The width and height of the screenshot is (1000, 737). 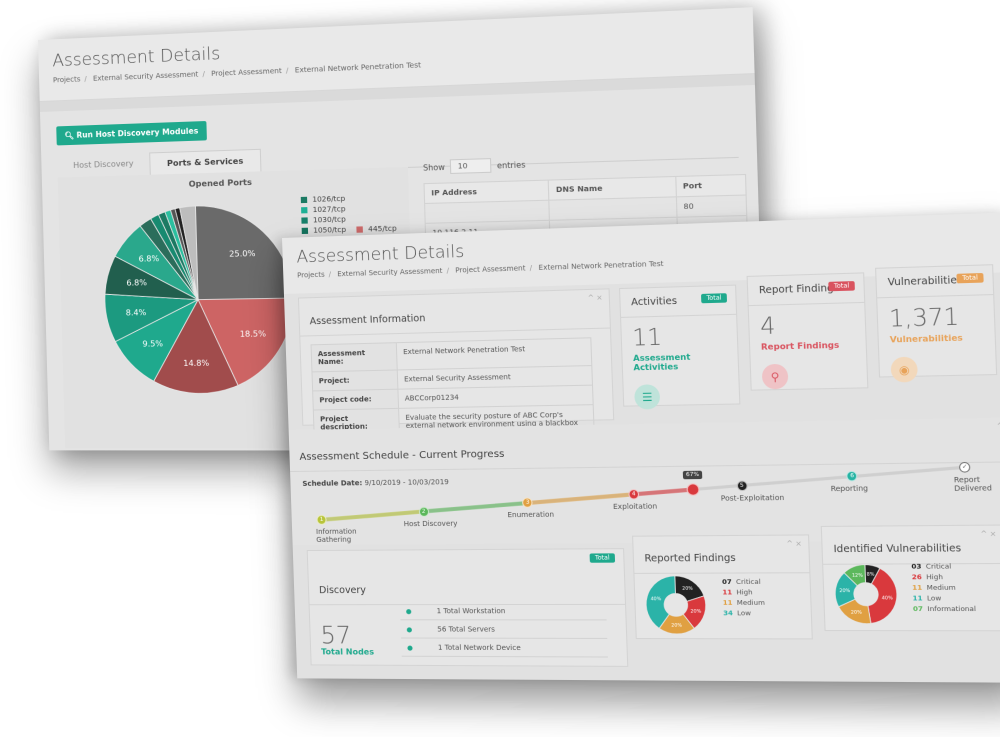 I want to click on tab-host-discovery: Host Discovery, so click(x=103, y=164).